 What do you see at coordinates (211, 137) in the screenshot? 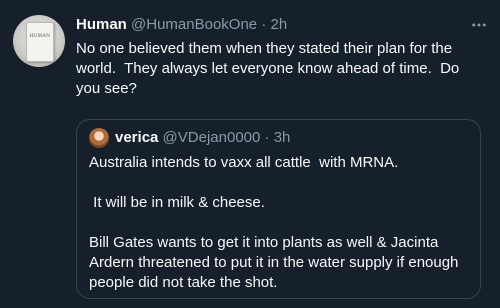
I see `quoted-author-handle: @VDejan0000` at bounding box center [211, 137].